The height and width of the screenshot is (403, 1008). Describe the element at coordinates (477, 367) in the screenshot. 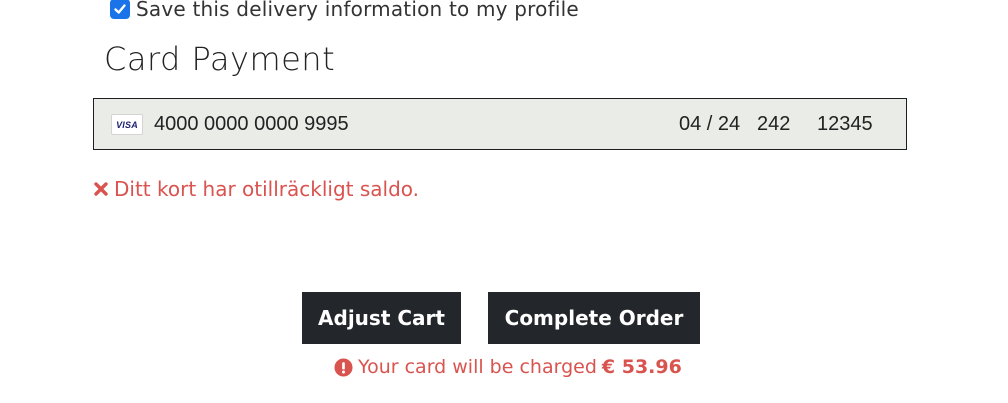

I see `charge-notice-text: Your card will be charged` at that location.